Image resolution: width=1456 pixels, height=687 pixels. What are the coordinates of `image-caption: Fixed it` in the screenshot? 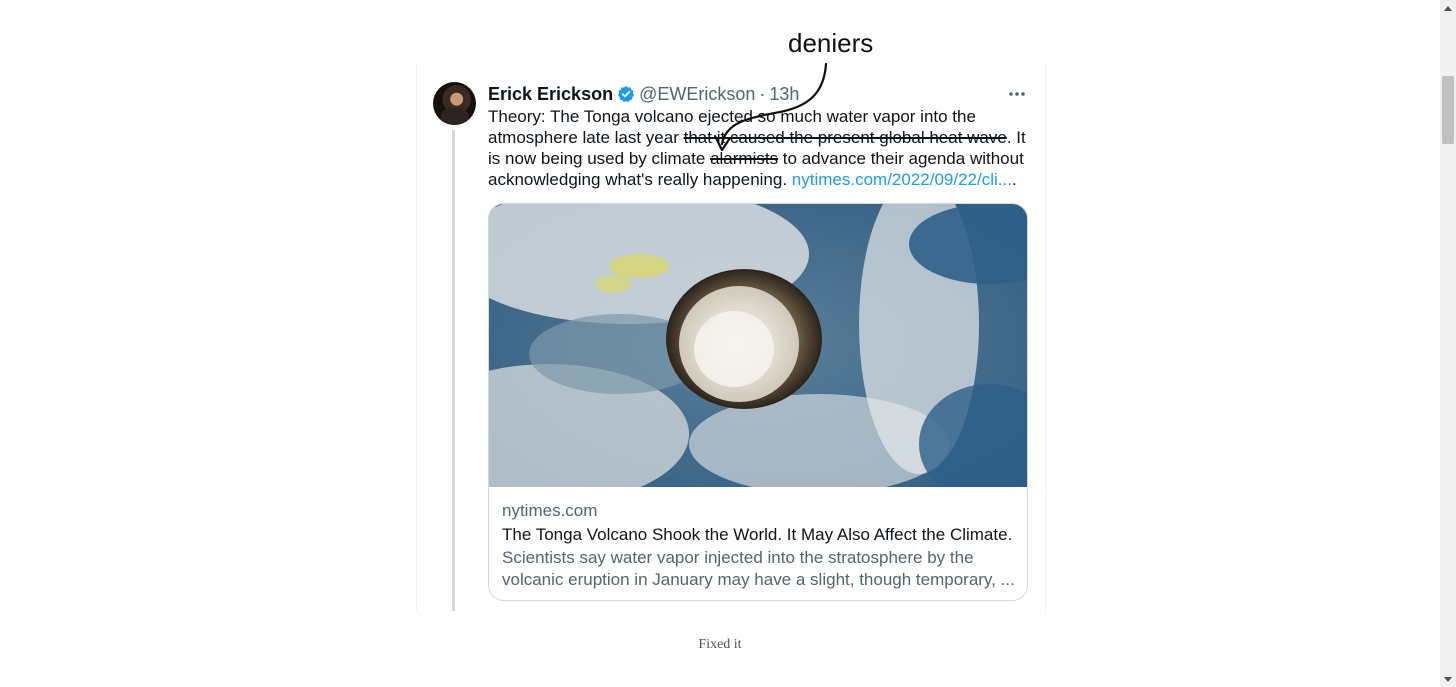 It's located at (720, 644).